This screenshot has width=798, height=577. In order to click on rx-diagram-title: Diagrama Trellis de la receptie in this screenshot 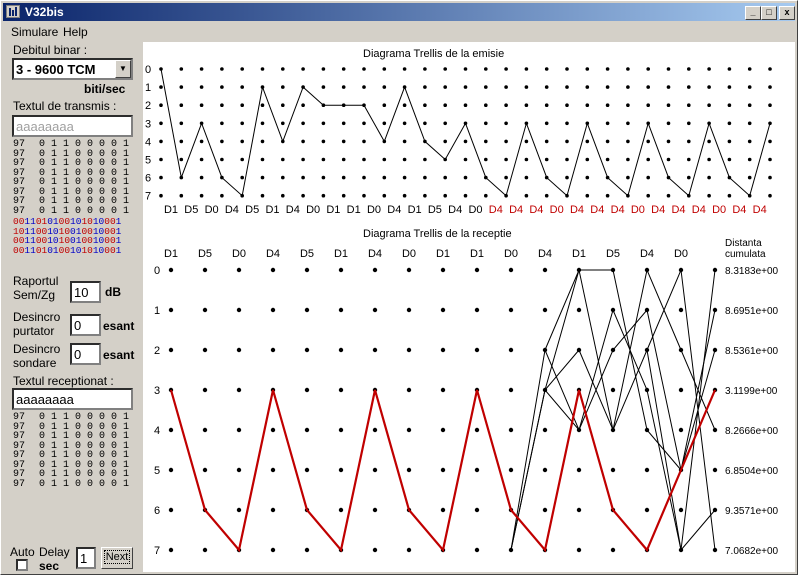, I will do `click(437, 234)`.